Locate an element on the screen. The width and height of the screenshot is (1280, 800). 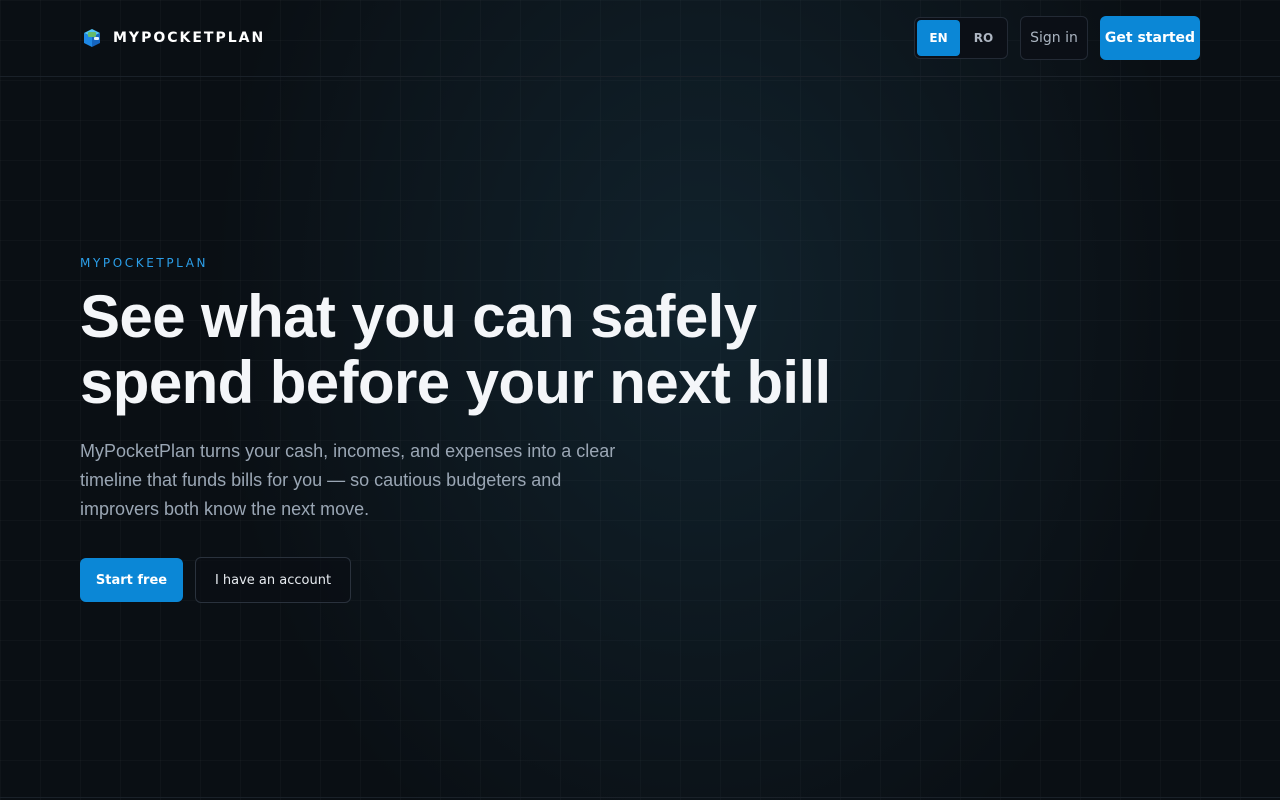
site-header: MYPOCKETPLAN EN RO Sign in Get started is located at coordinates (640, 38).